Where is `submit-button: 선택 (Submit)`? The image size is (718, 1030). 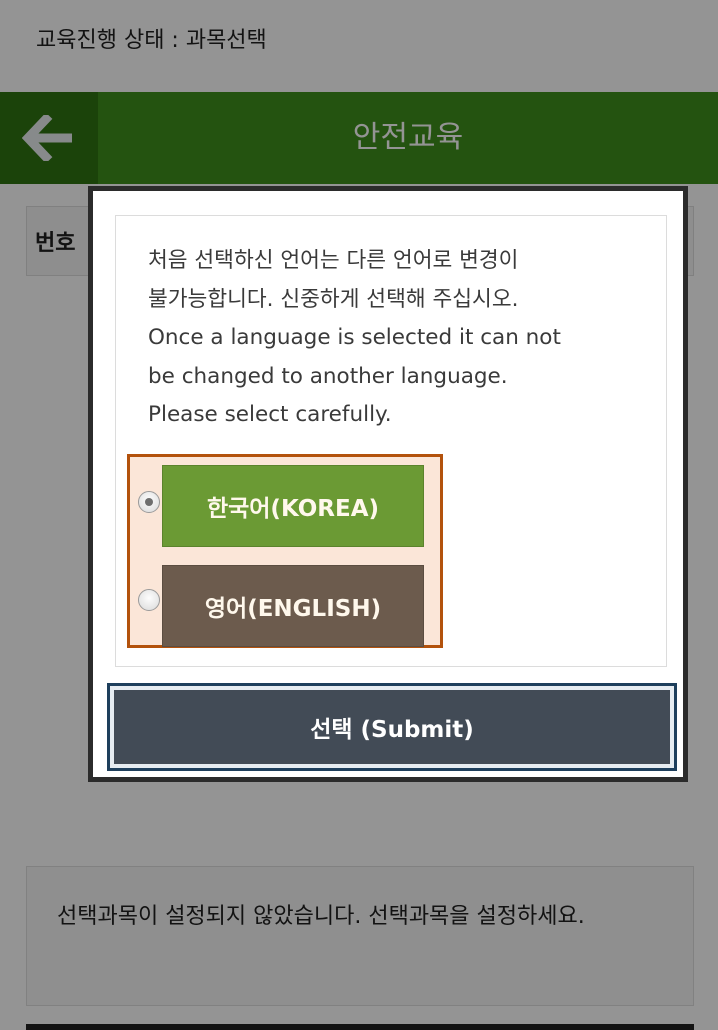
submit-button: 선택 (Submit) is located at coordinates (392, 727).